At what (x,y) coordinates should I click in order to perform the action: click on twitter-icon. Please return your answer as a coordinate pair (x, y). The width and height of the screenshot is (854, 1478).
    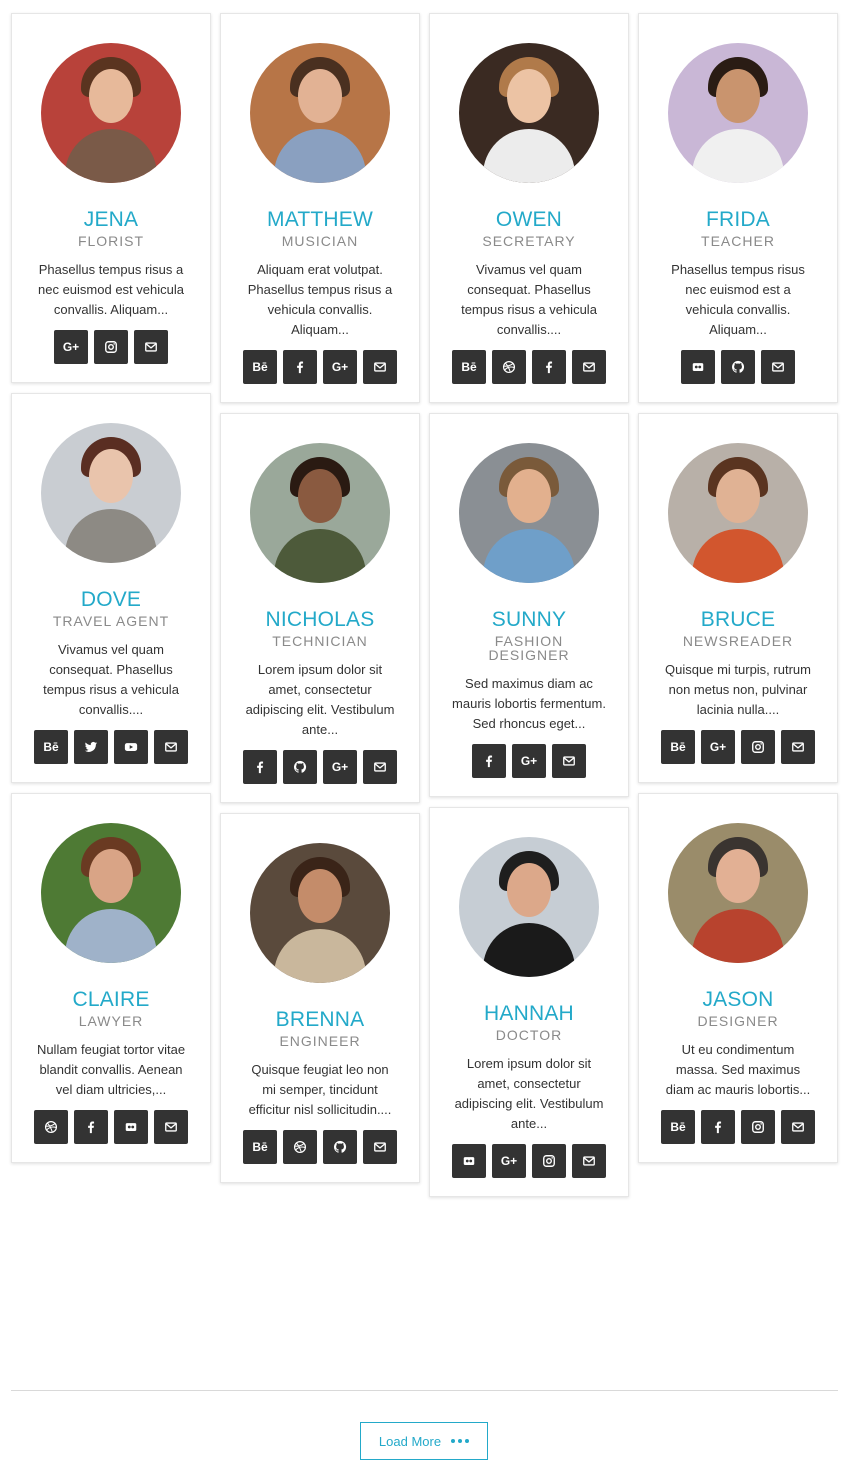
    Looking at the image, I should click on (91, 747).